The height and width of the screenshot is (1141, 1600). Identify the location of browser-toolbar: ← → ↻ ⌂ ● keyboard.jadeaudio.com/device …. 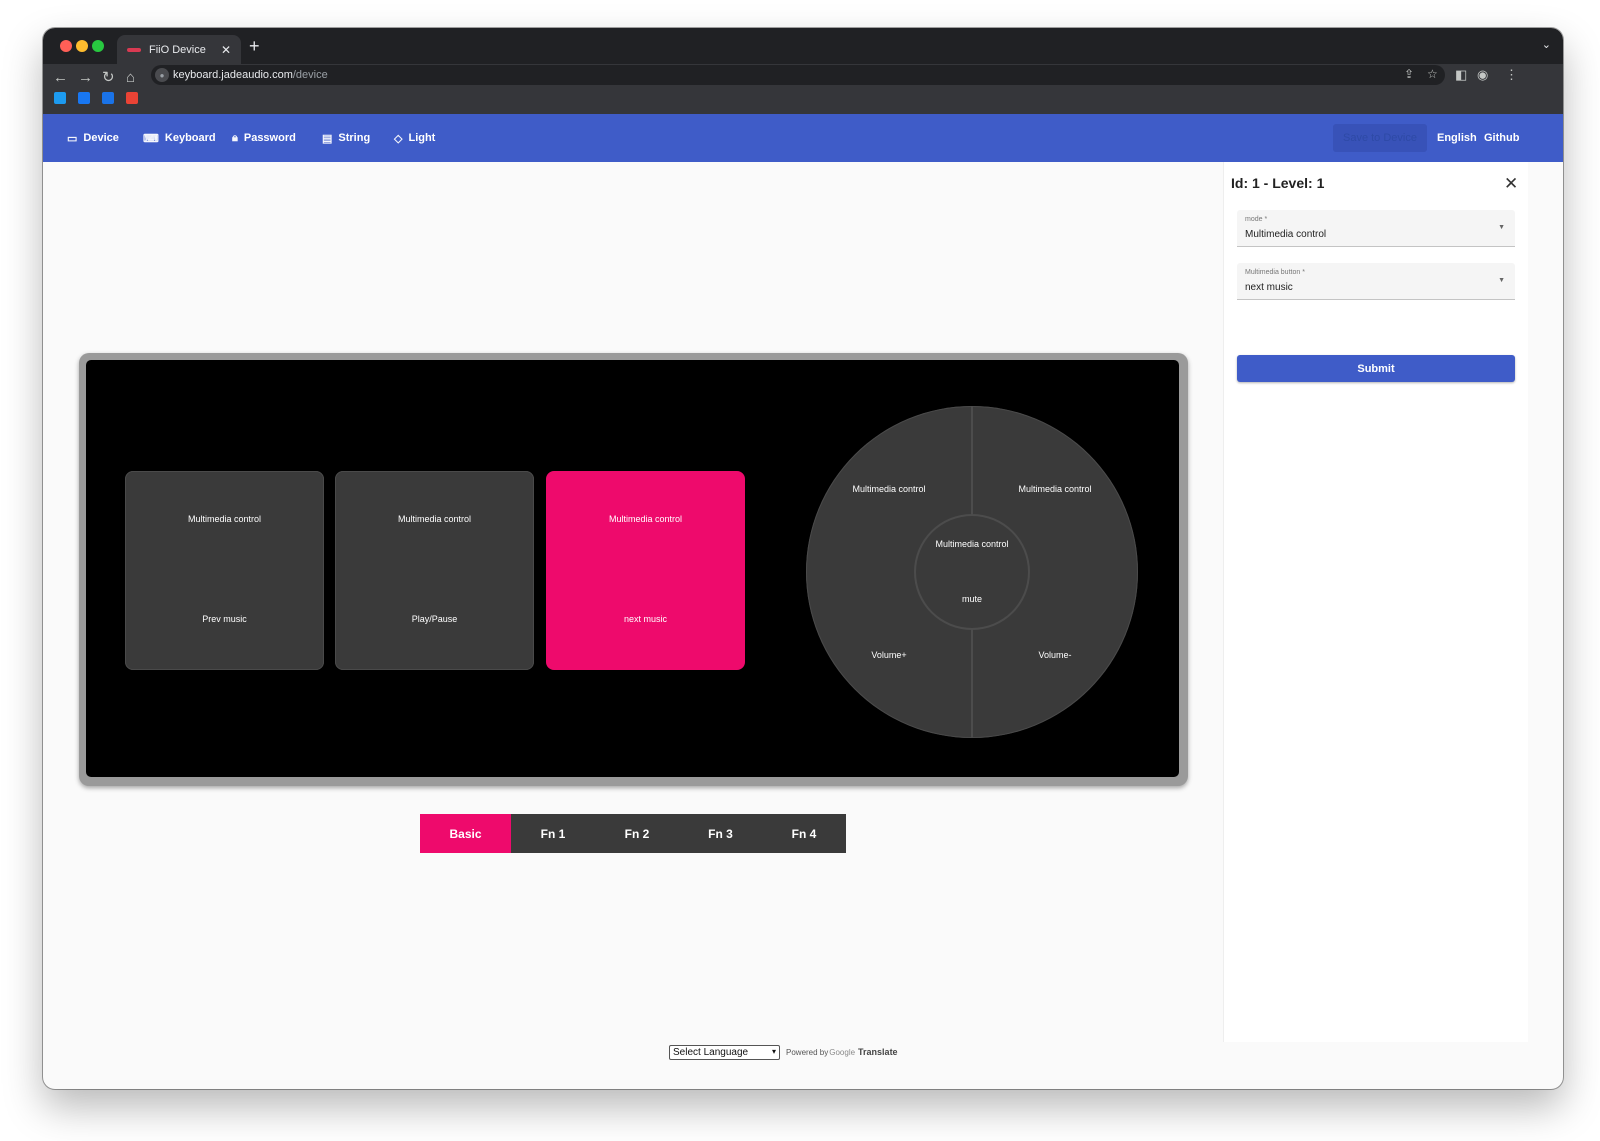
(803, 89).